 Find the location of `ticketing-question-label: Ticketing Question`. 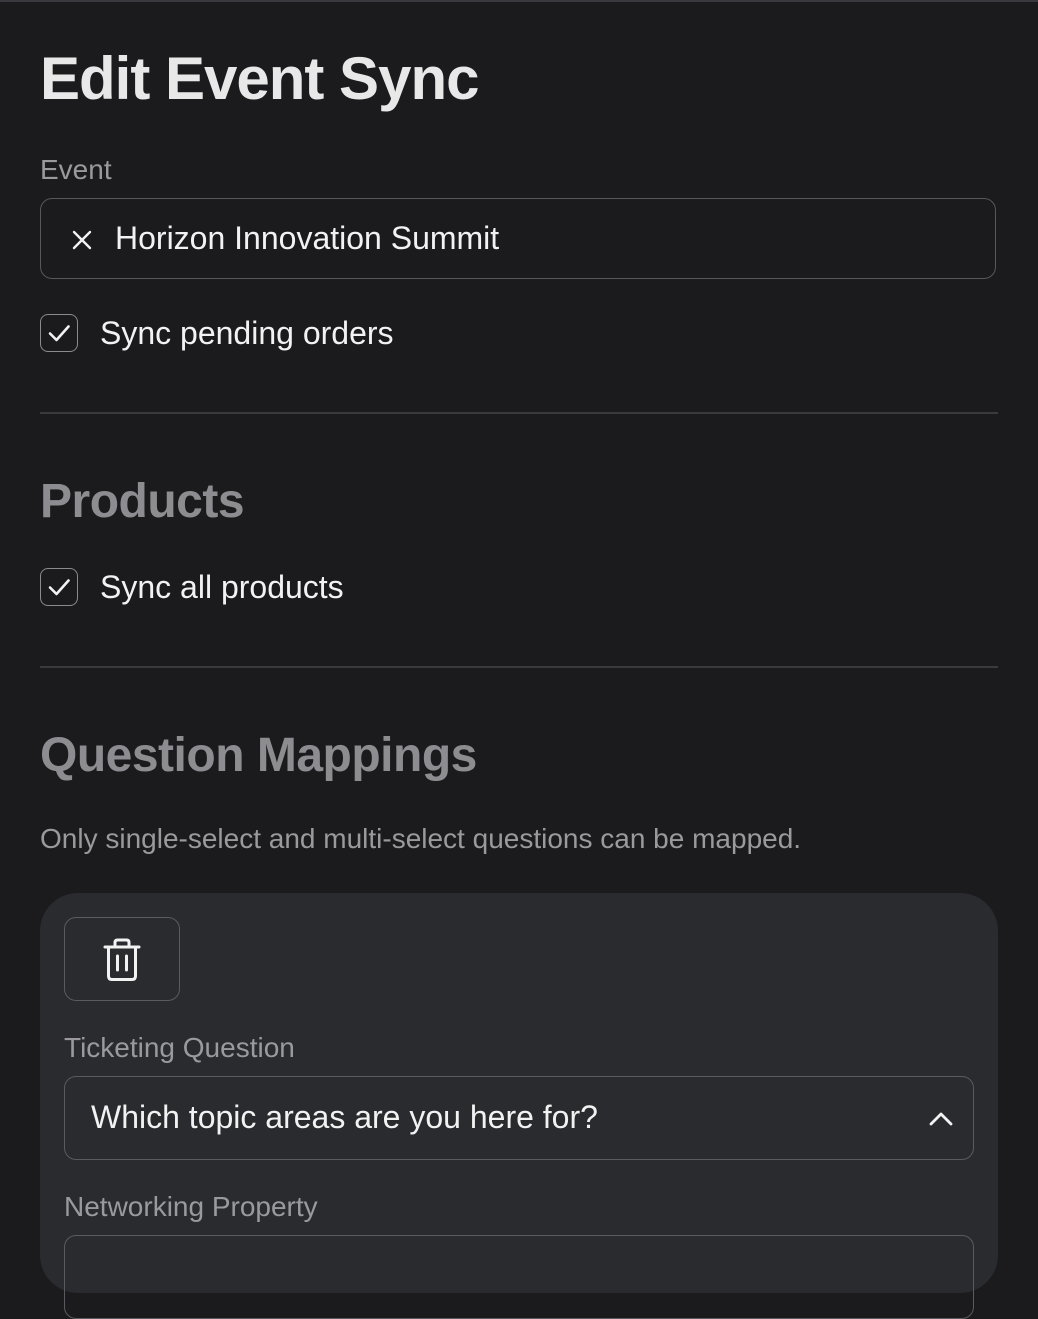

ticketing-question-label: Ticketing Question is located at coordinates (179, 1047).